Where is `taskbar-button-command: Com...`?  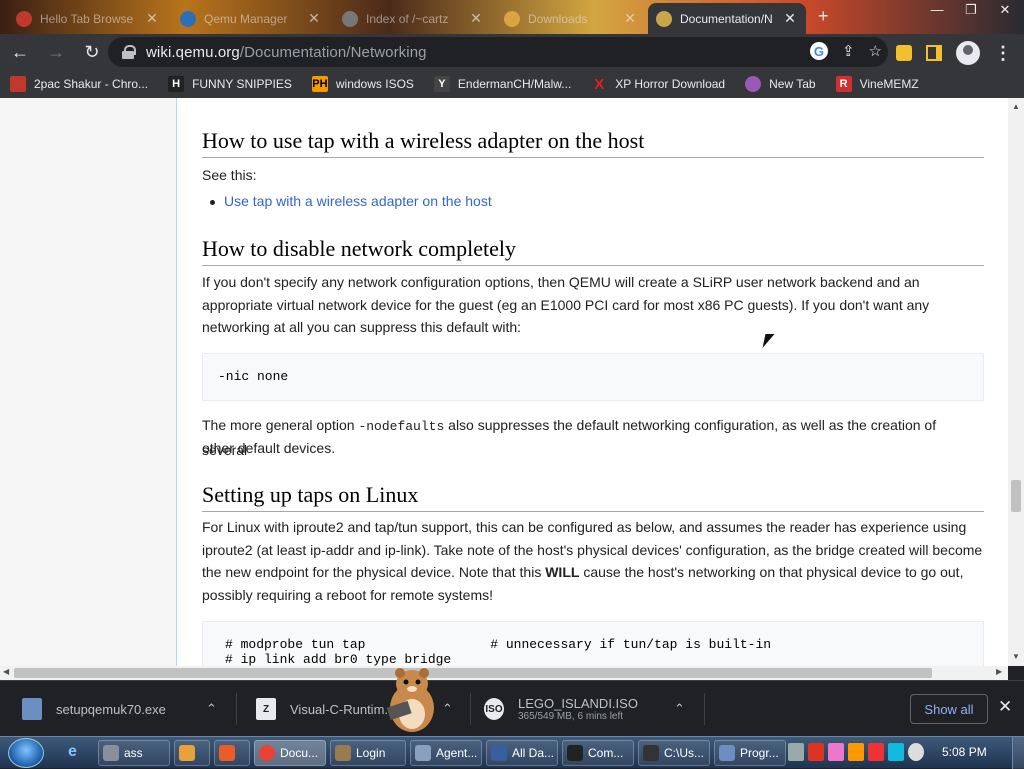
taskbar-button-command: Com... is located at coordinates (598, 753).